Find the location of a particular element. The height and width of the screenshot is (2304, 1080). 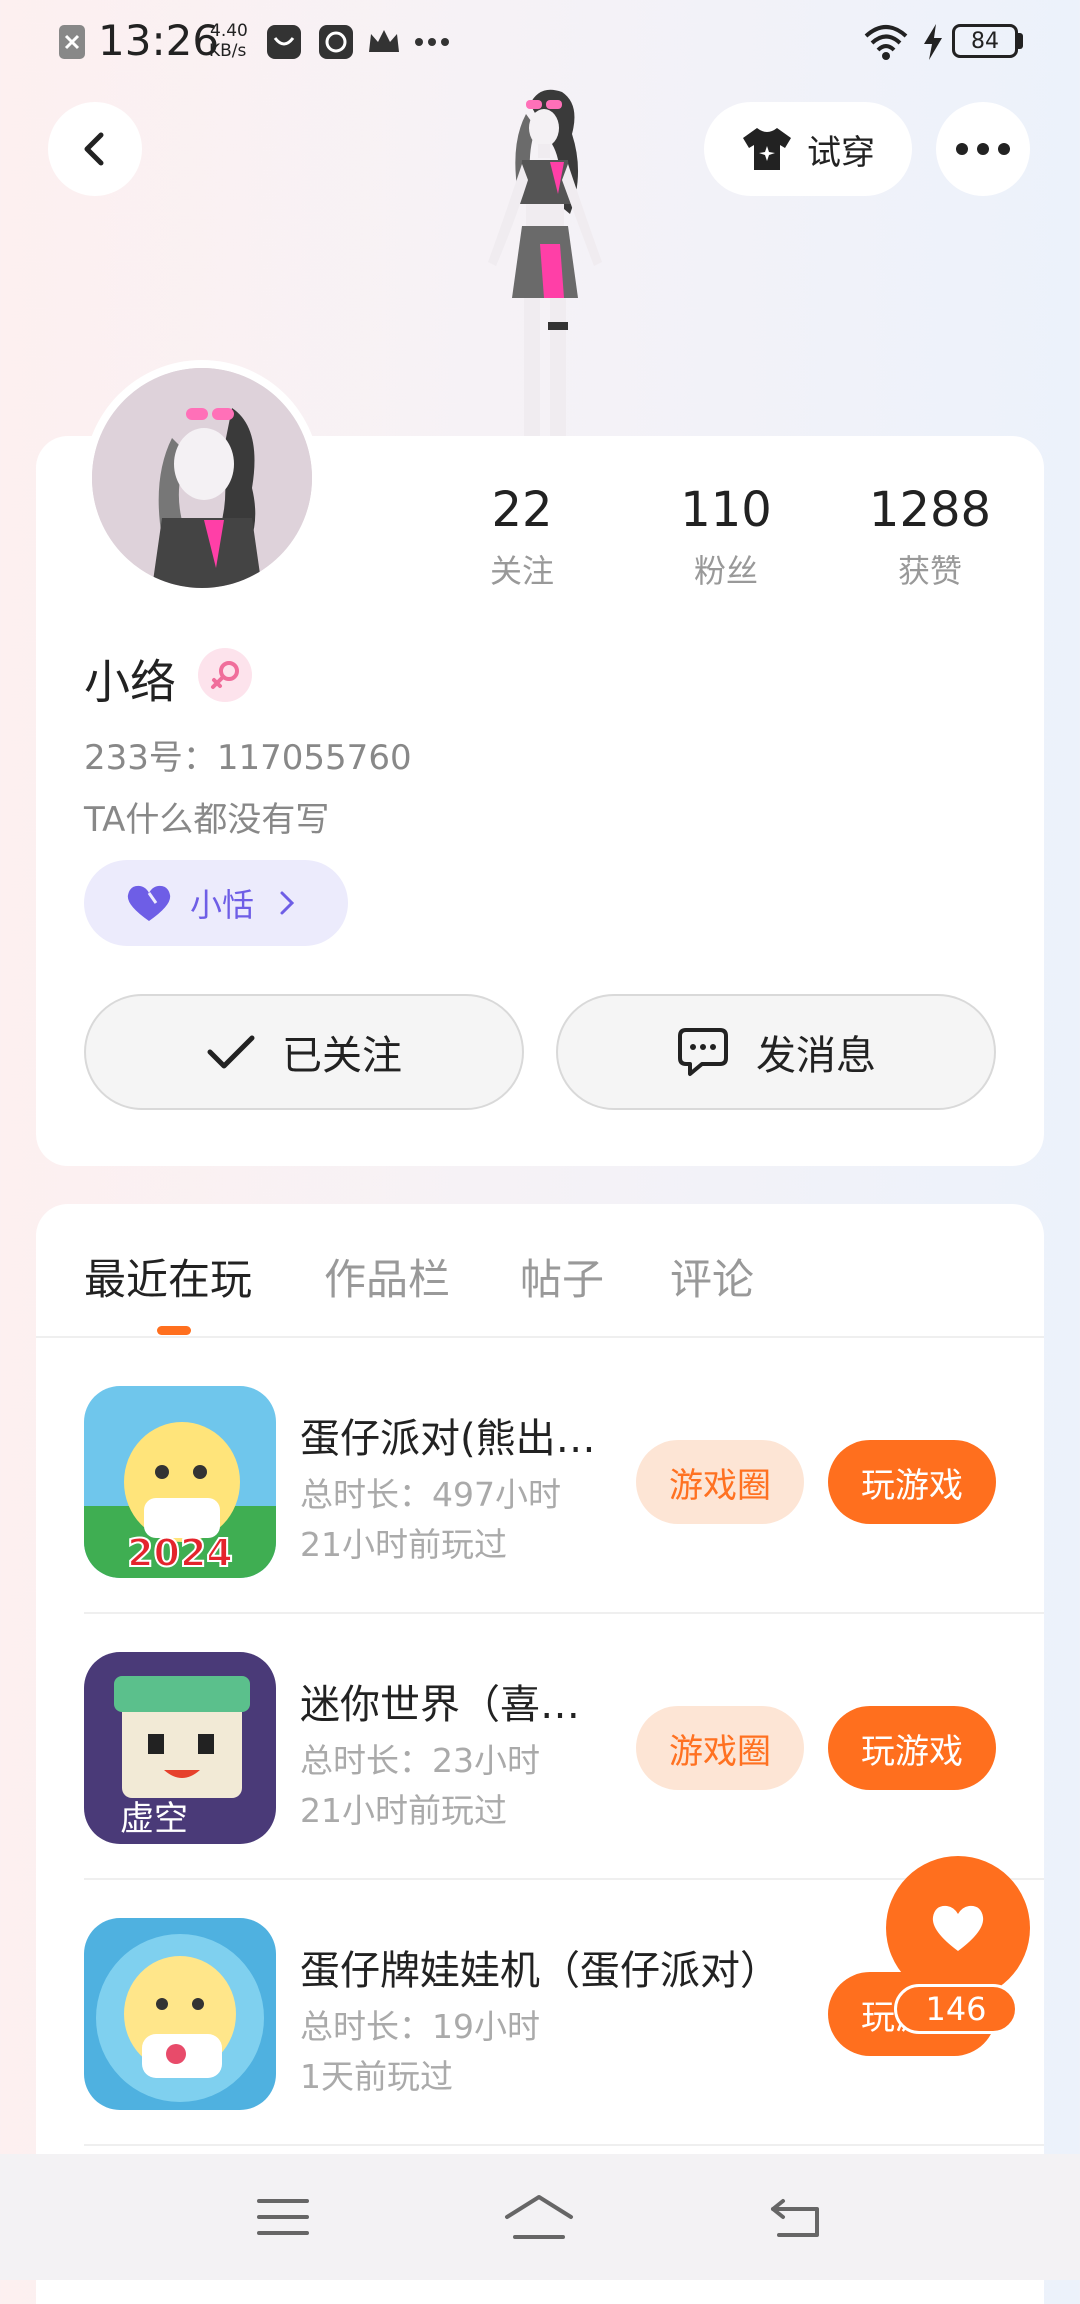

battery-tip is located at coordinates (1020, 41).